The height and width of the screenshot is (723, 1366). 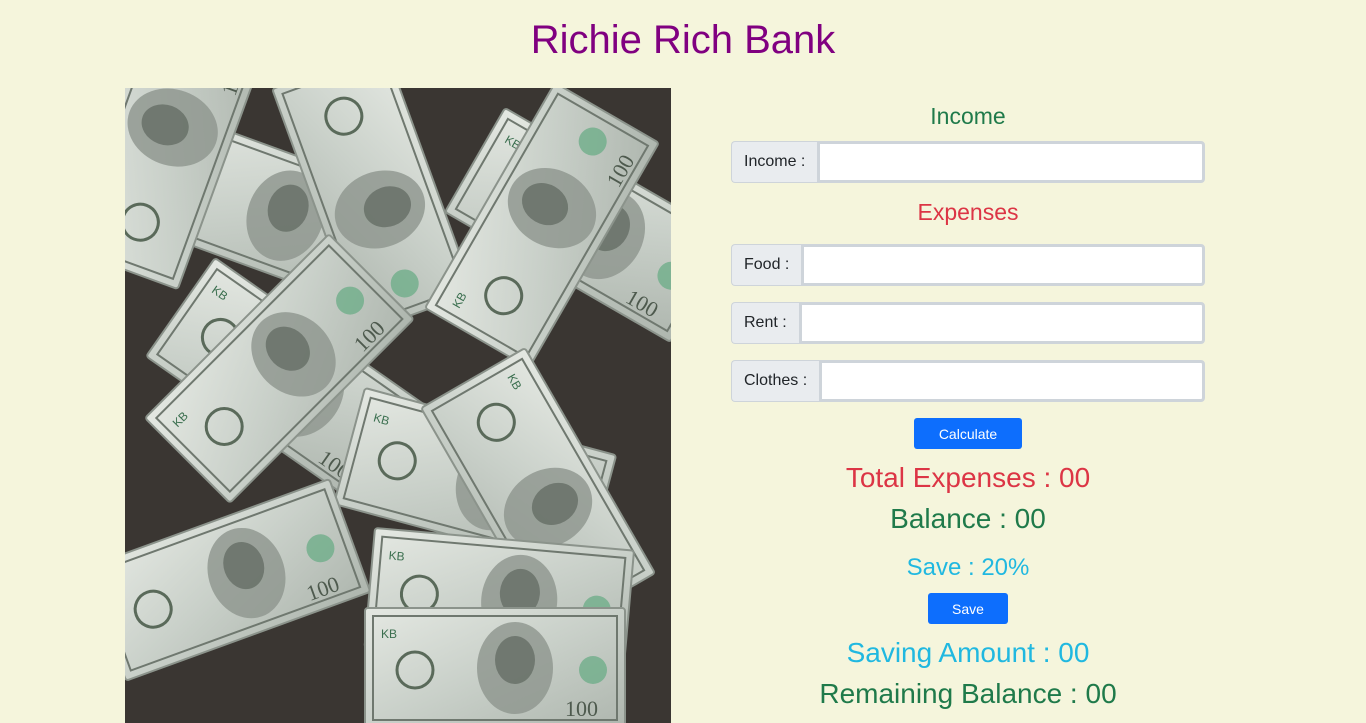 I want to click on remaining-balance-text: Remaining Balance : 00, so click(x=968, y=693).